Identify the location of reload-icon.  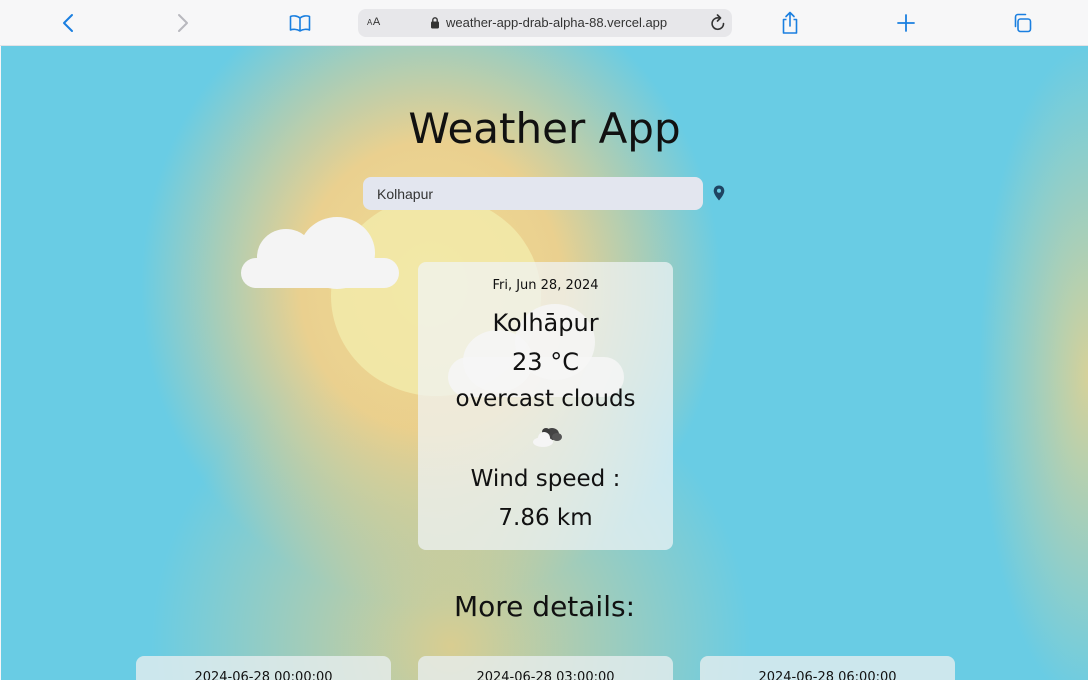
(718, 25).